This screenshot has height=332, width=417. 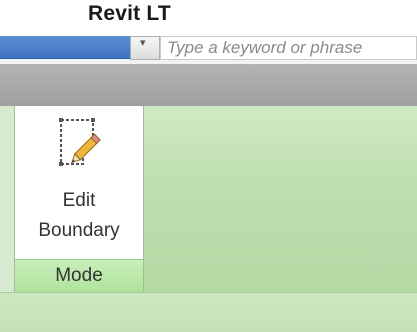 What do you see at coordinates (288, 48) in the screenshot?
I see `search-input` at bounding box center [288, 48].